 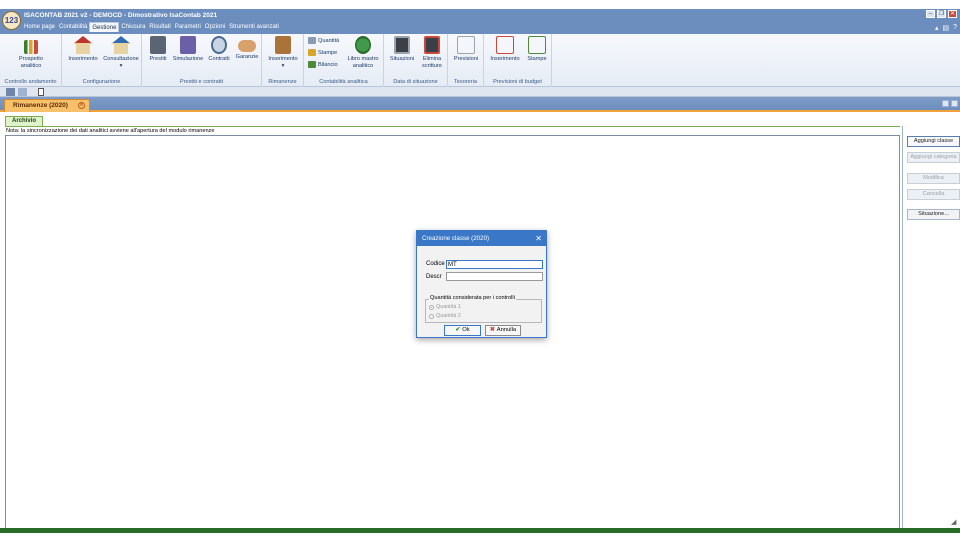 What do you see at coordinates (494, 276) in the screenshot?
I see `descr-input` at bounding box center [494, 276].